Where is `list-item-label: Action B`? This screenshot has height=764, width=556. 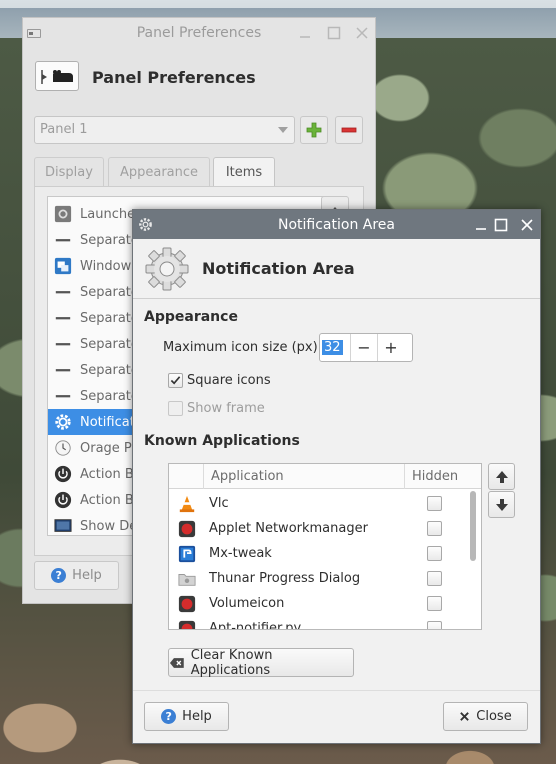
list-item-label: Action B is located at coordinates (107, 474).